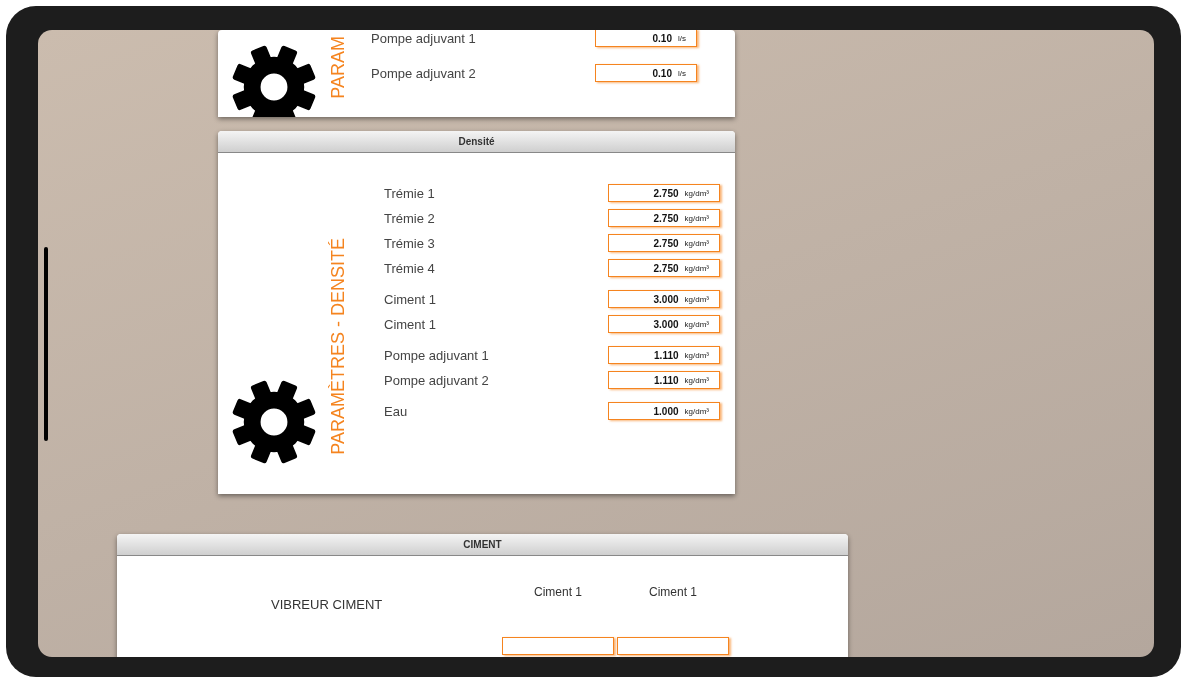 Image resolution: width=1187 pixels, height=677 pixels. Describe the element at coordinates (327, 604) in the screenshot. I see `section-label: VIBREUR CIMENT` at that location.